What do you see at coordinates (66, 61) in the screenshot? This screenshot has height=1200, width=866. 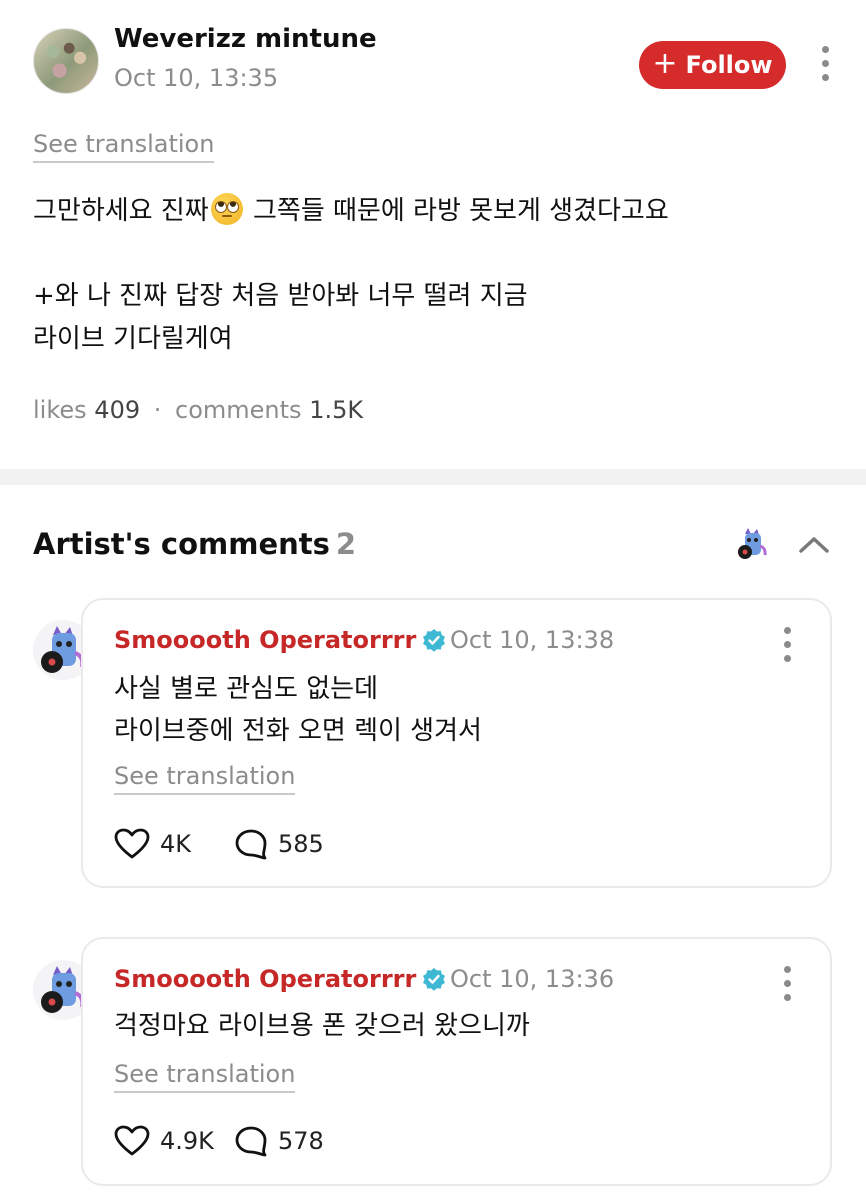 I see `author-avatar` at bounding box center [66, 61].